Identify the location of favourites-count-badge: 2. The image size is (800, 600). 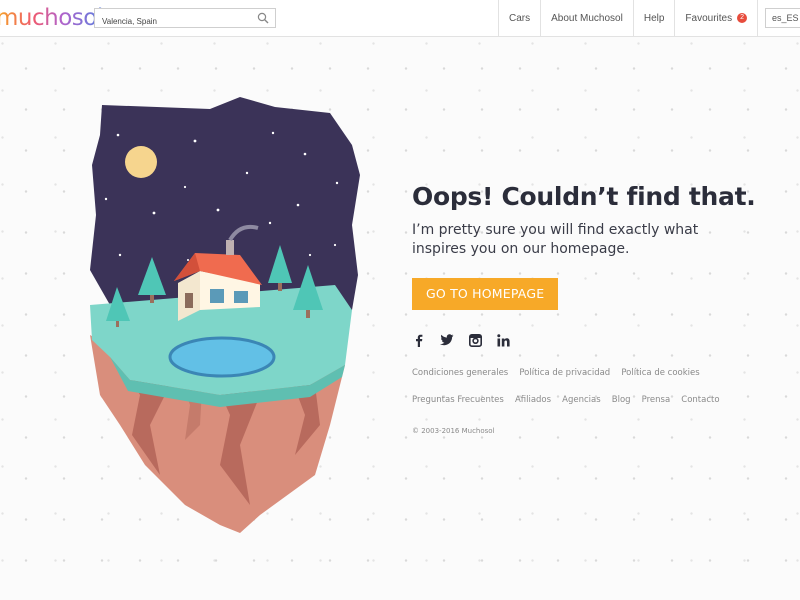
(742, 18).